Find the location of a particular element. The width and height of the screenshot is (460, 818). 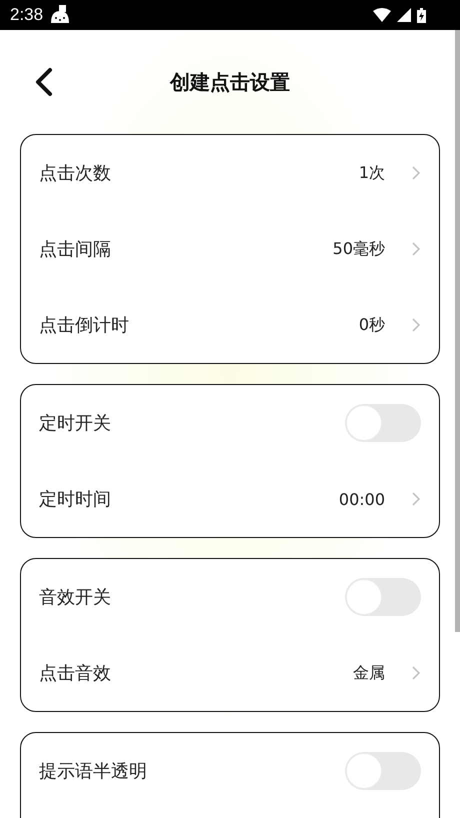

setting-value: 0秒 is located at coordinates (371, 325).